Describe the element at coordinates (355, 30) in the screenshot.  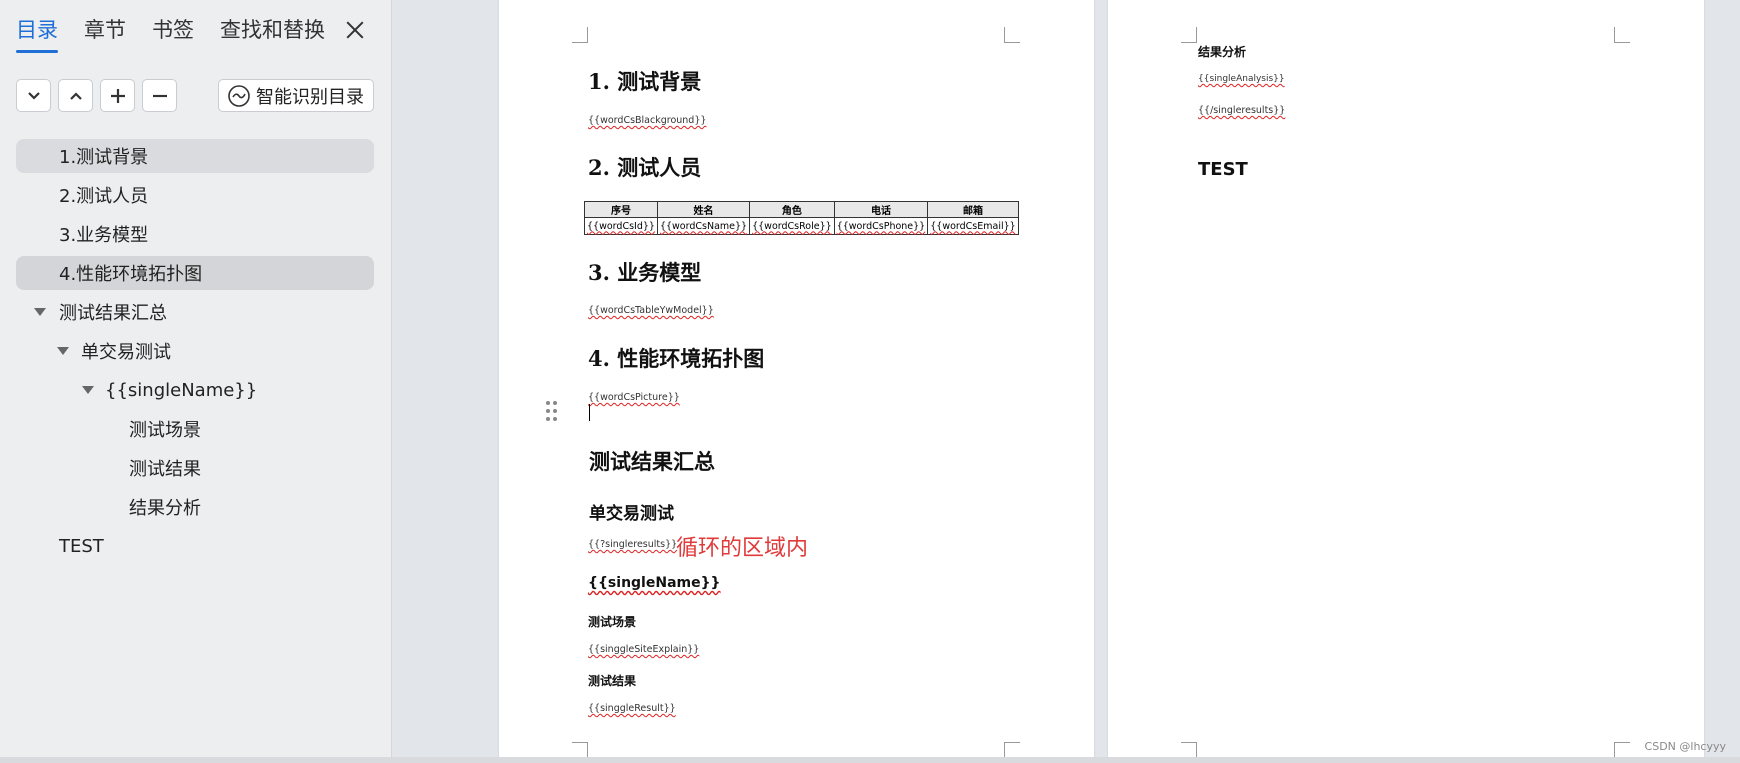
I see `close-icon` at that location.